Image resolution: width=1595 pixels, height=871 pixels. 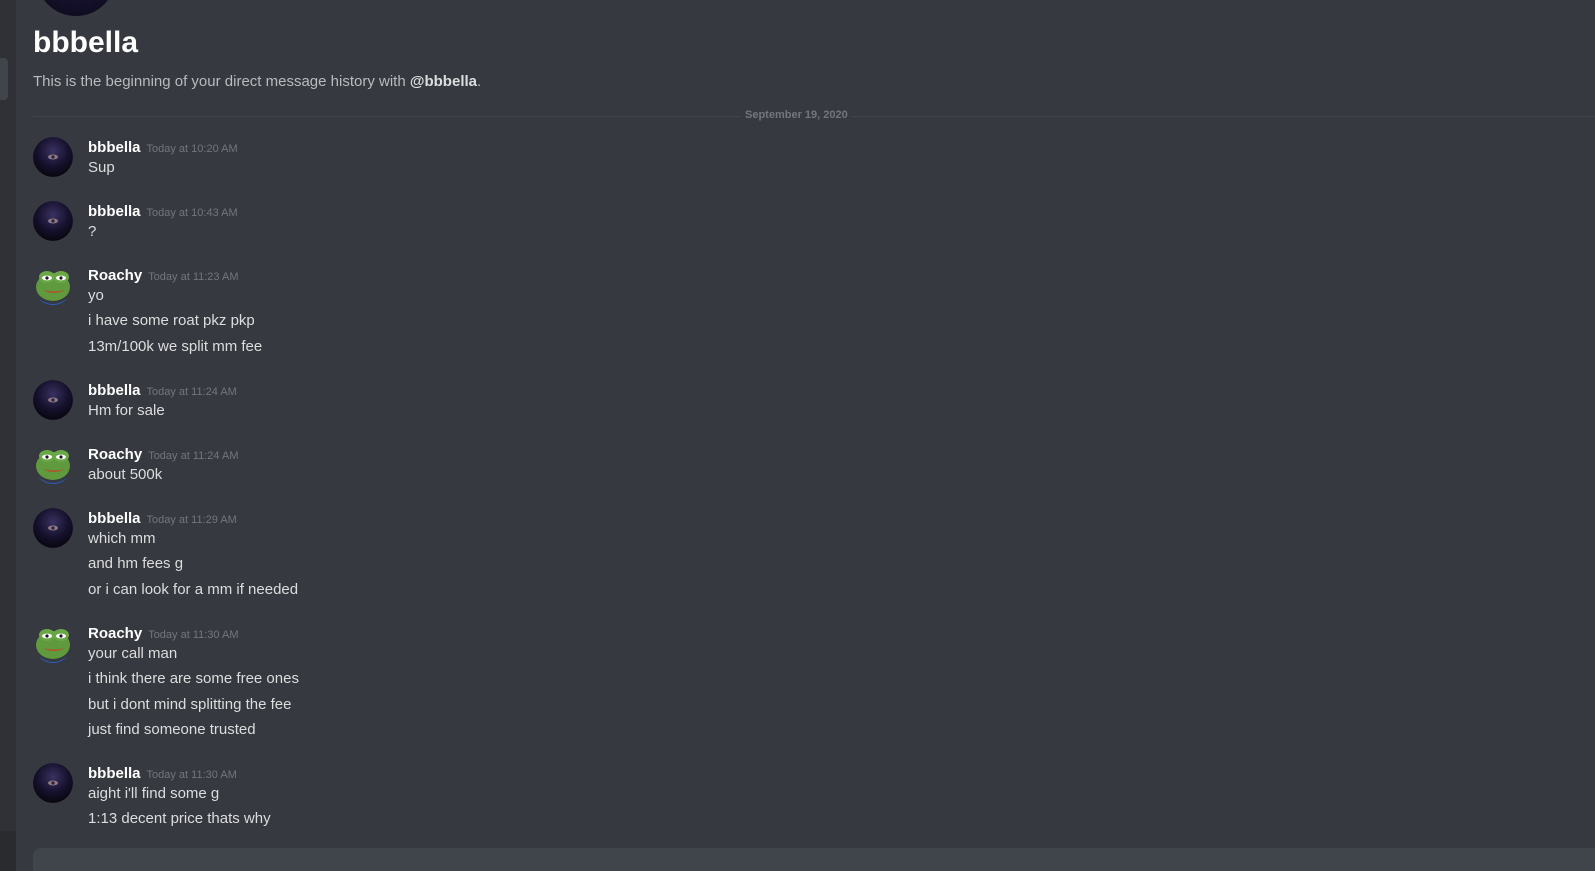 I want to click on message-text: ?, so click(x=92, y=231).